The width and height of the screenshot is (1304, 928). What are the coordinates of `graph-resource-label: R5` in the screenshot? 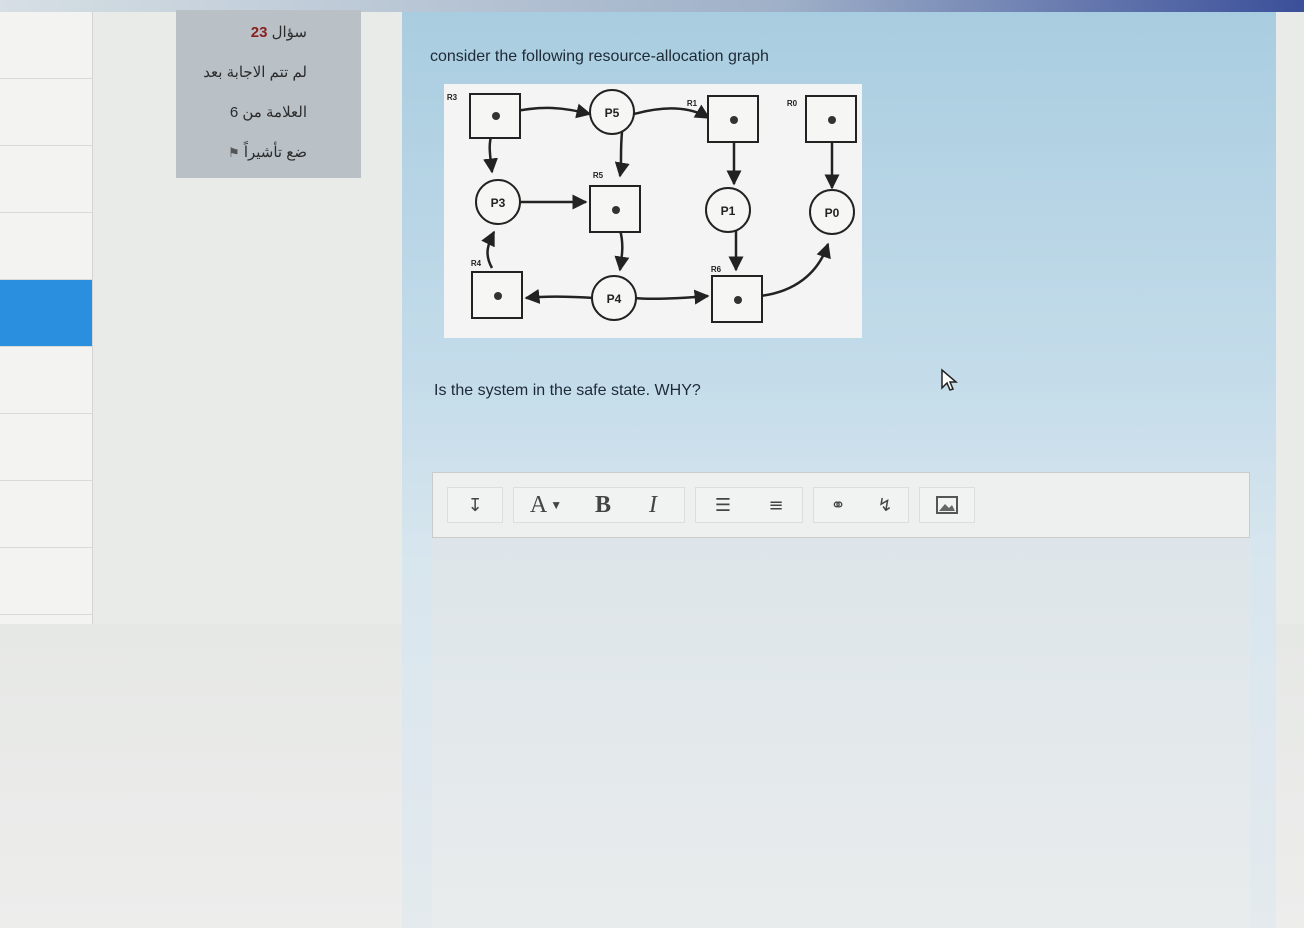 It's located at (598, 175).